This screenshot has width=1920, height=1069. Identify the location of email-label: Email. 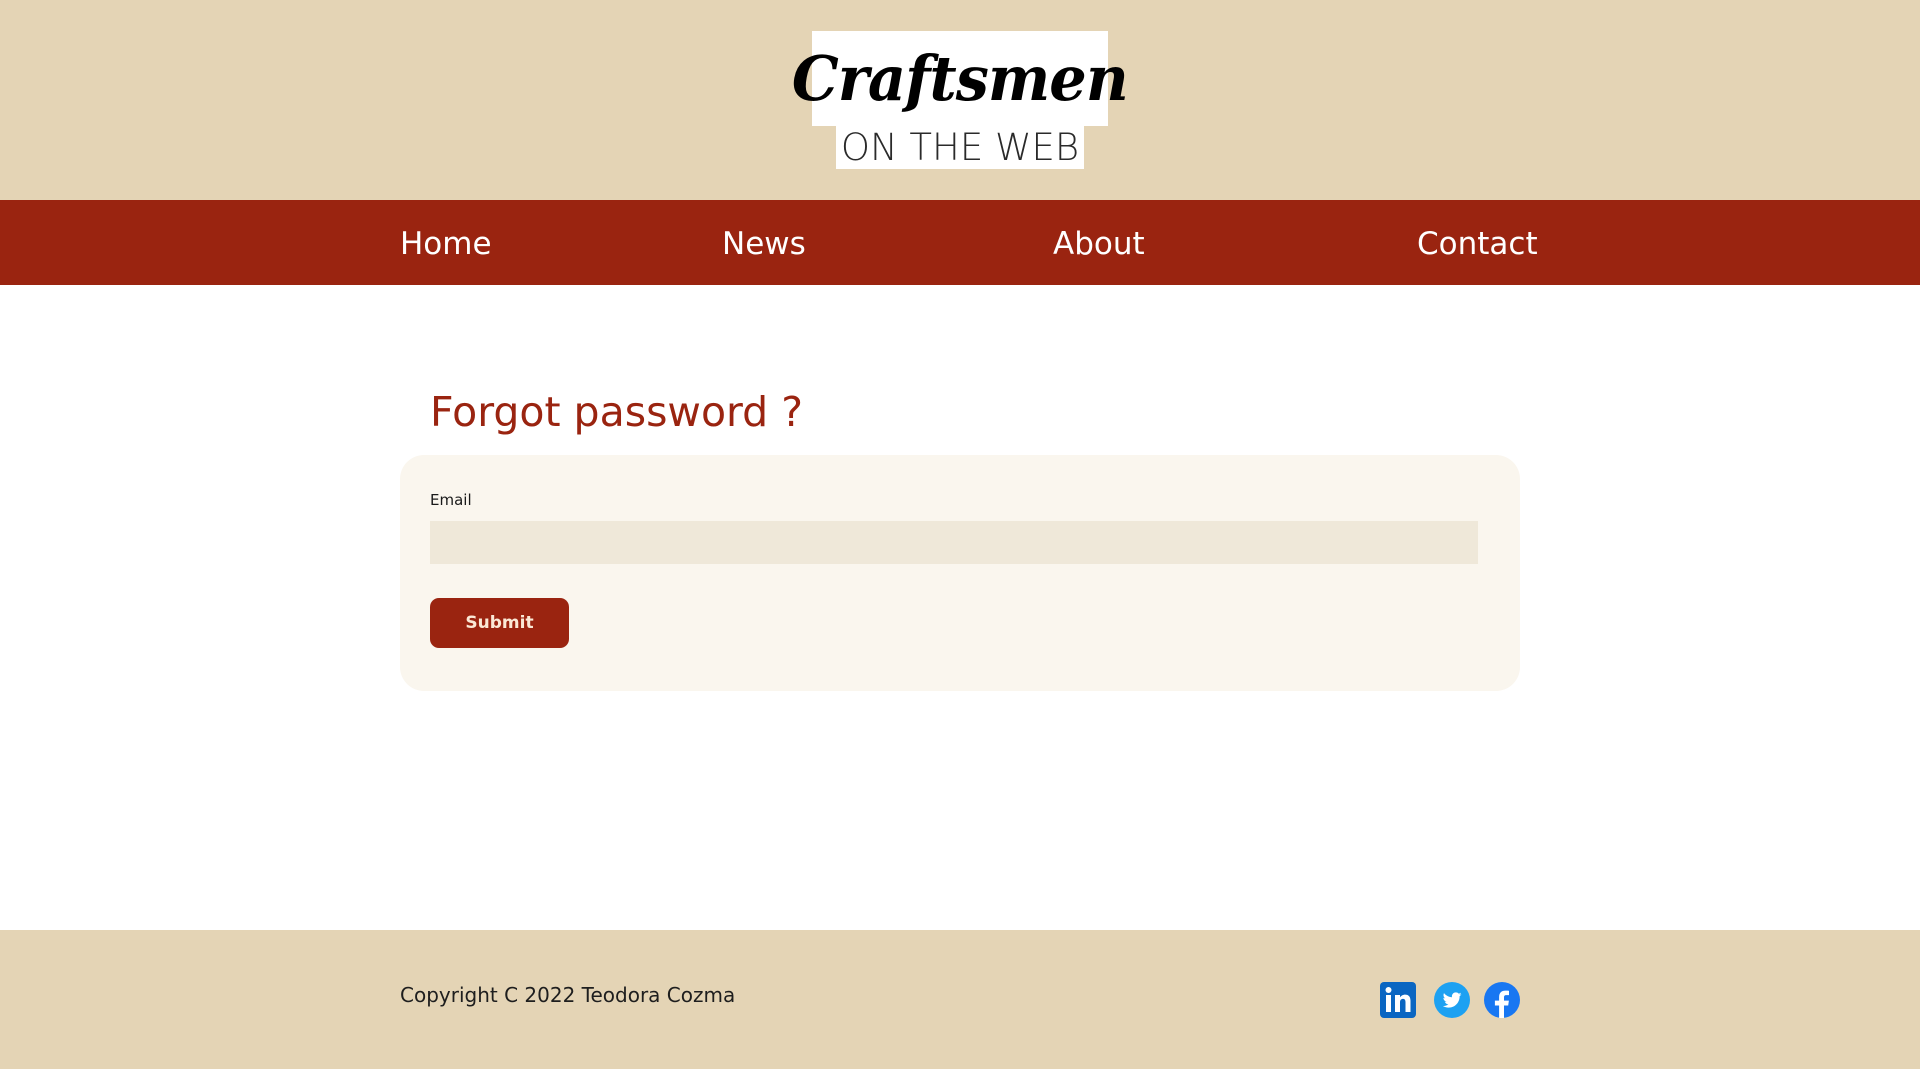
(451, 500).